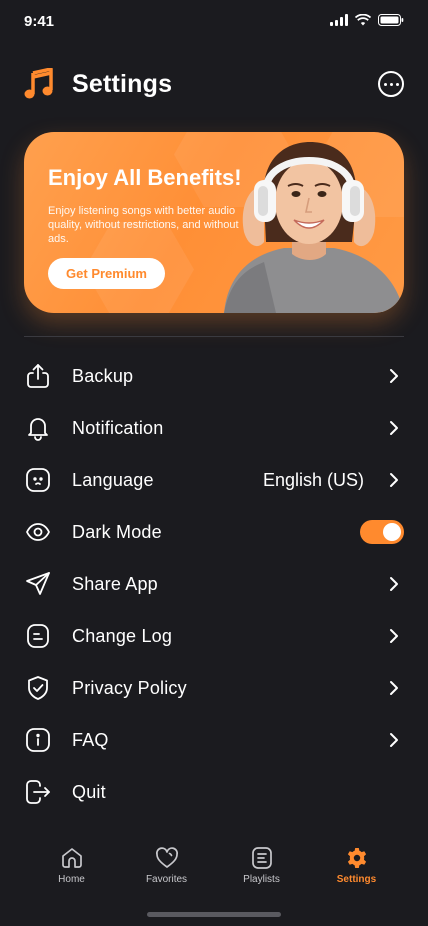  I want to click on music-note-logo-icon, so click(38, 83).